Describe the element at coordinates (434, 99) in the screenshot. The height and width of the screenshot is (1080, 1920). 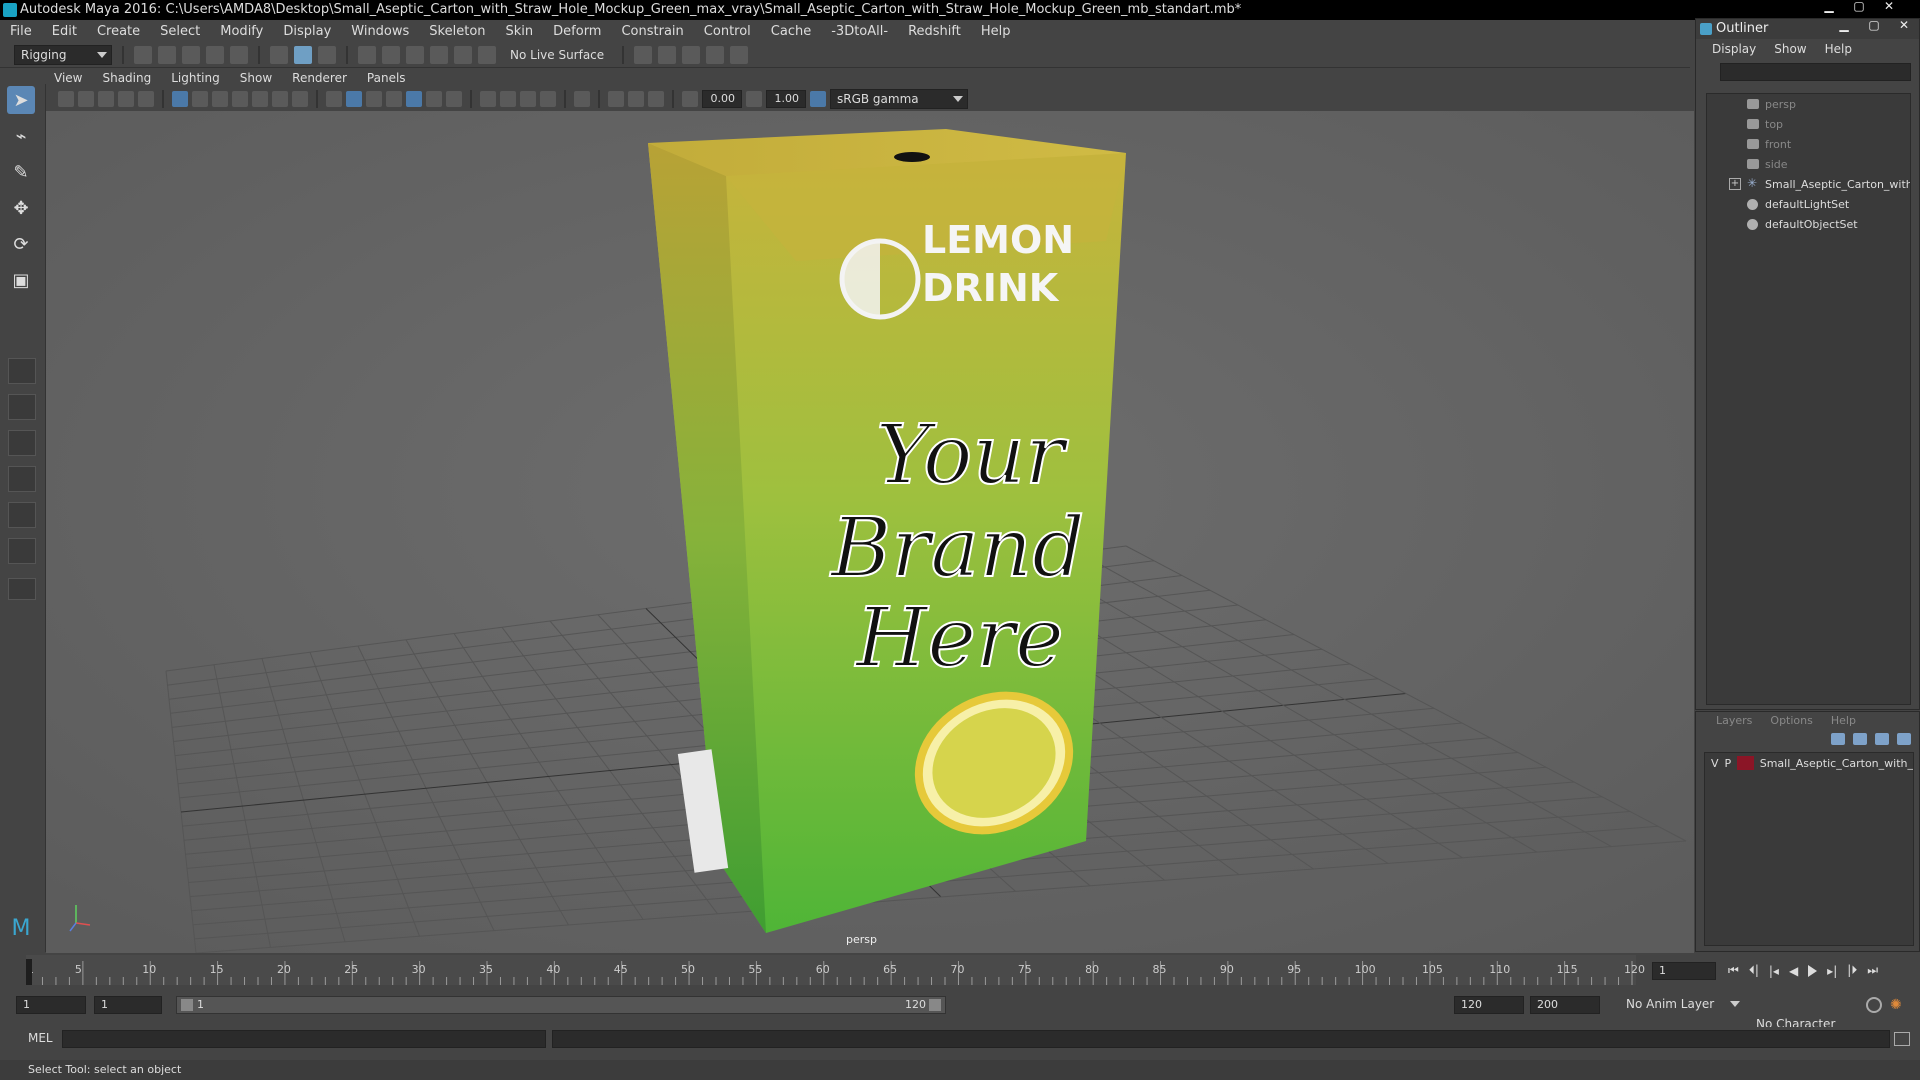
I see `use-all-lights-icon` at that location.